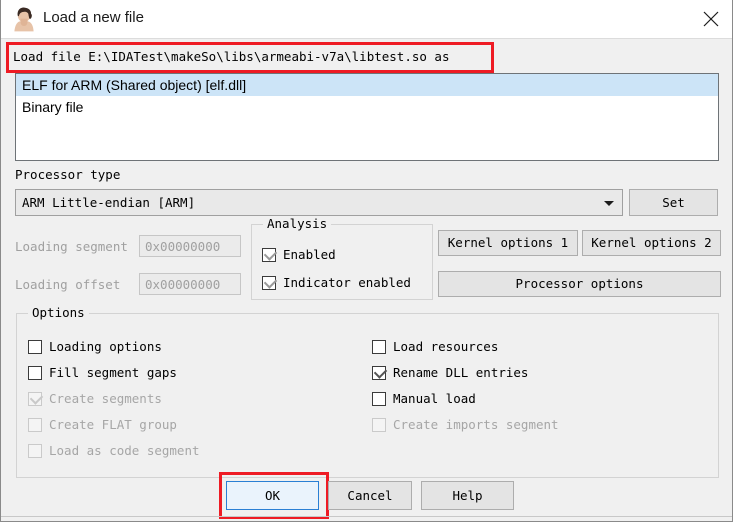  What do you see at coordinates (673, 202) in the screenshot?
I see `set-processor-button: Set` at bounding box center [673, 202].